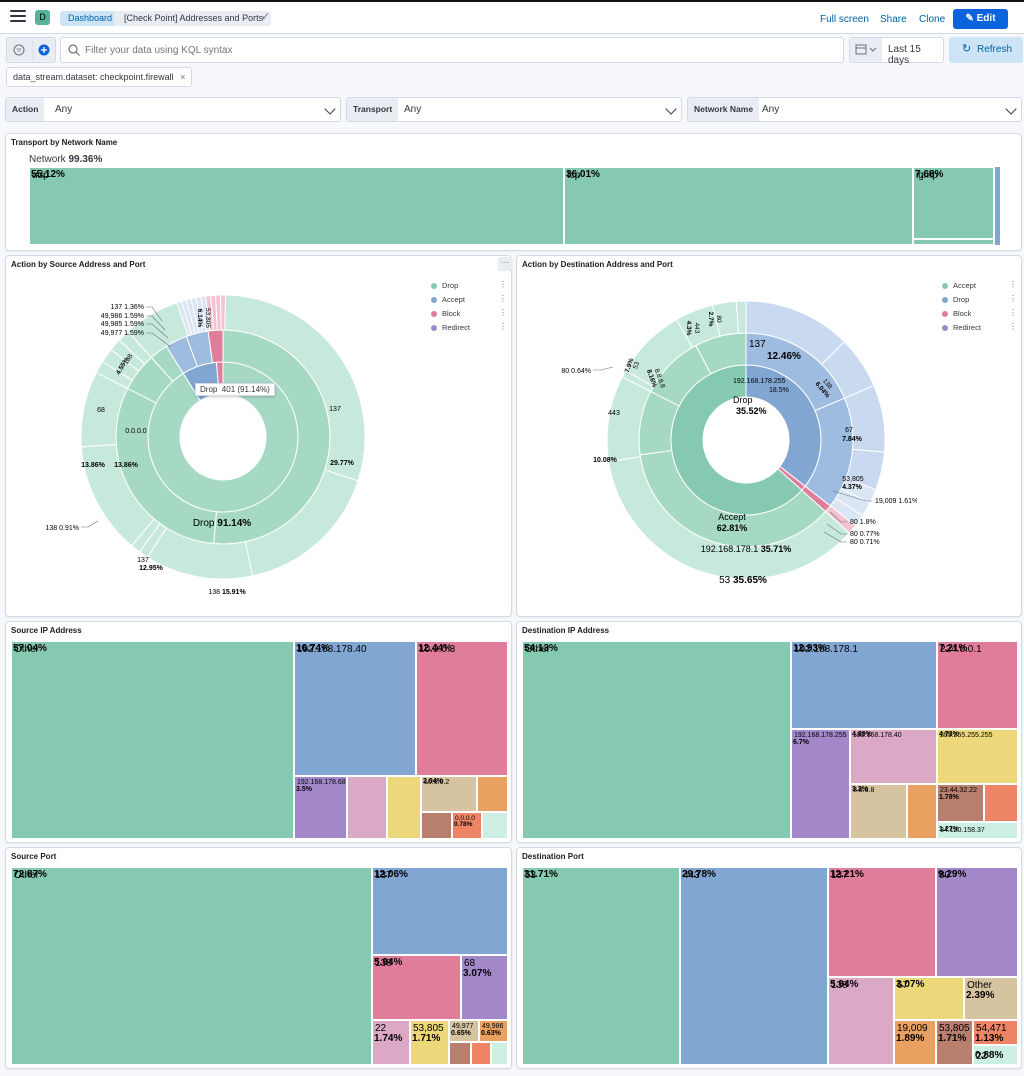  I want to click on other-network-segment, so click(997, 206).